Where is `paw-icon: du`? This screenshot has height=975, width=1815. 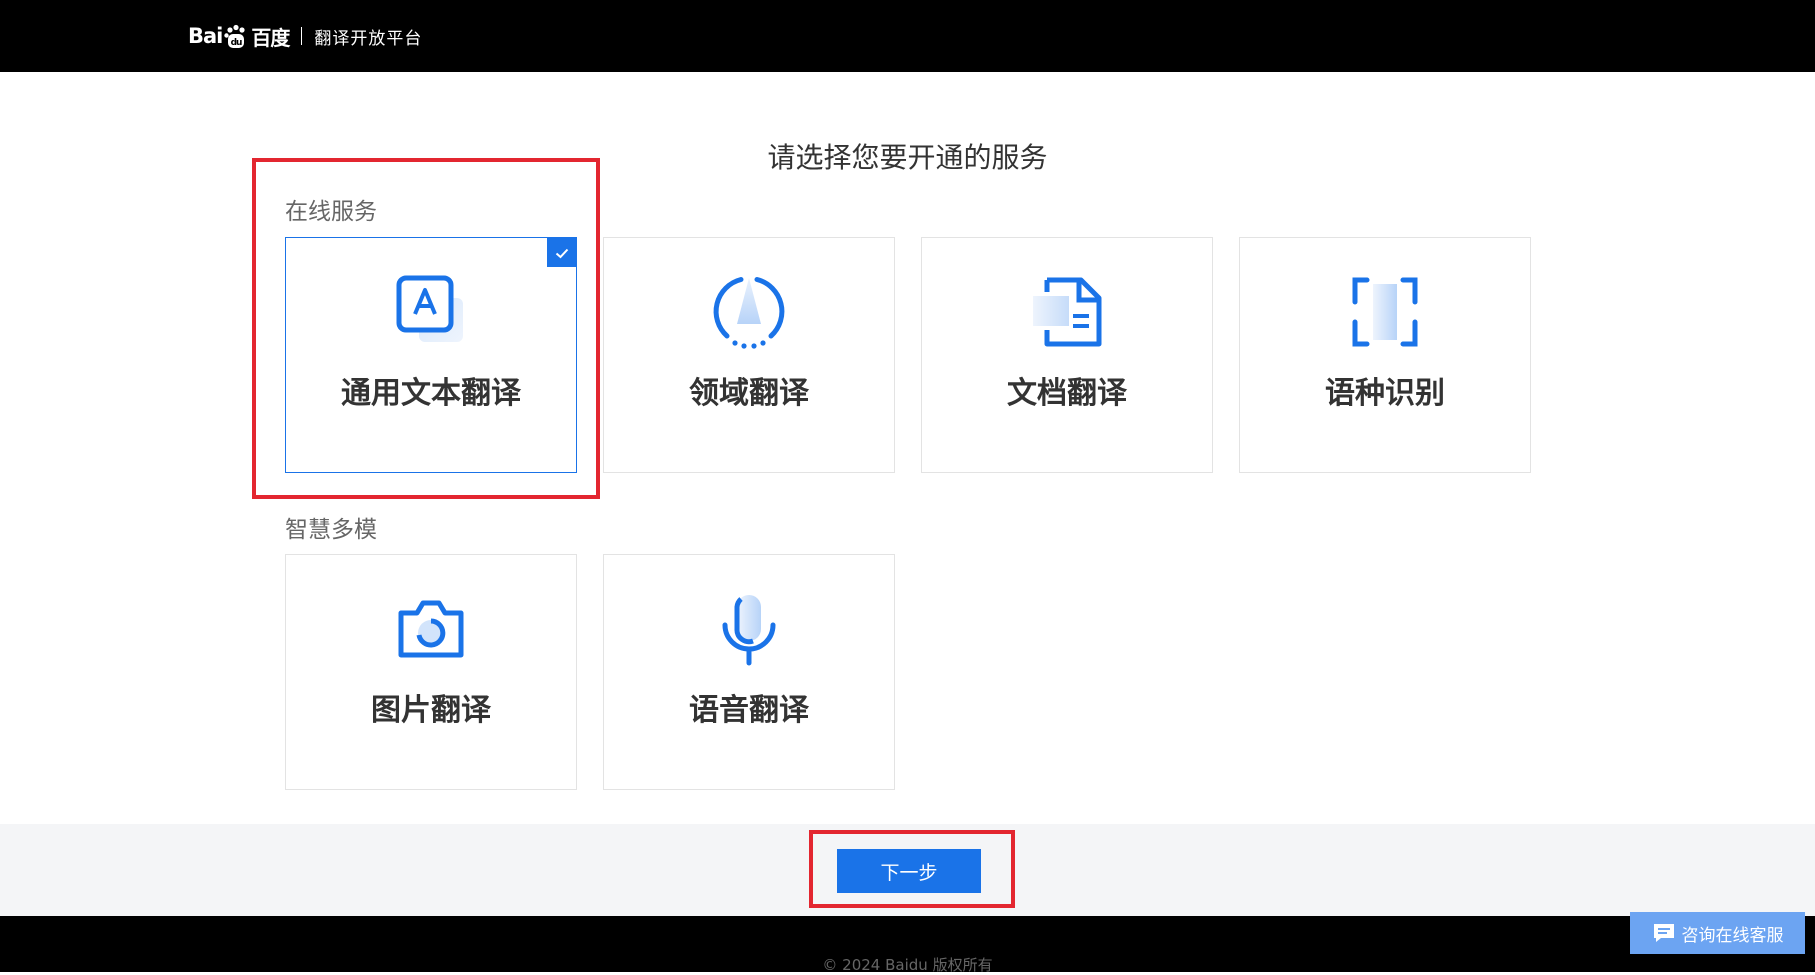
paw-icon: du is located at coordinates (236, 36).